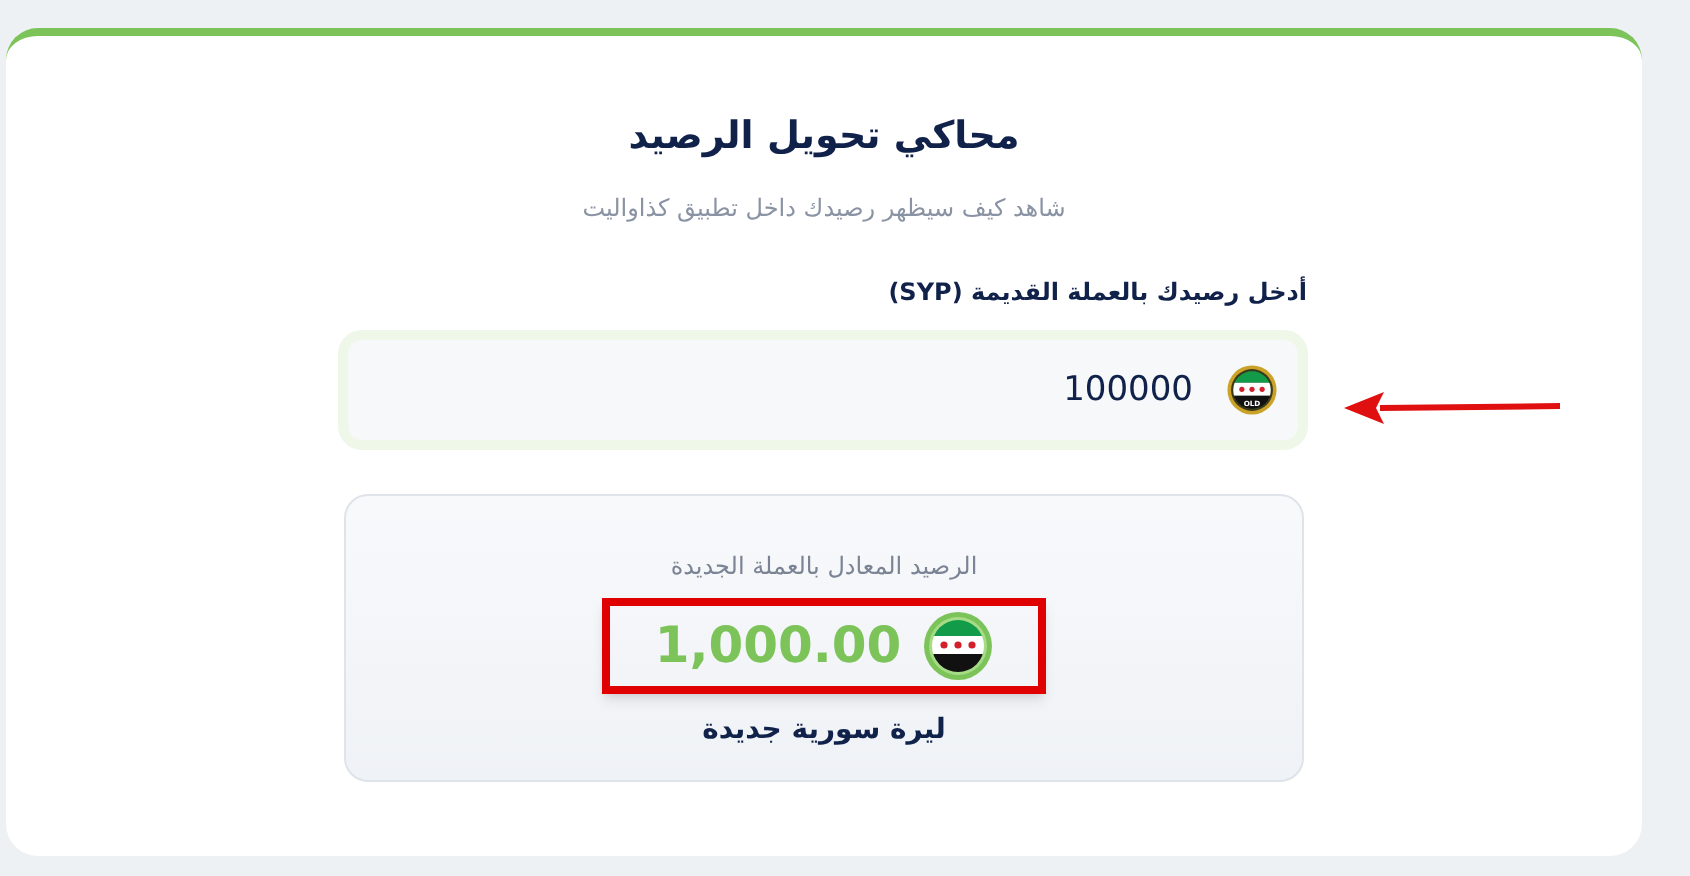 The image size is (1690, 876). Describe the element at coordinates (824, 137) in the screenshot. I see `page-title: محاكي تحويل الرصيد` at that location.